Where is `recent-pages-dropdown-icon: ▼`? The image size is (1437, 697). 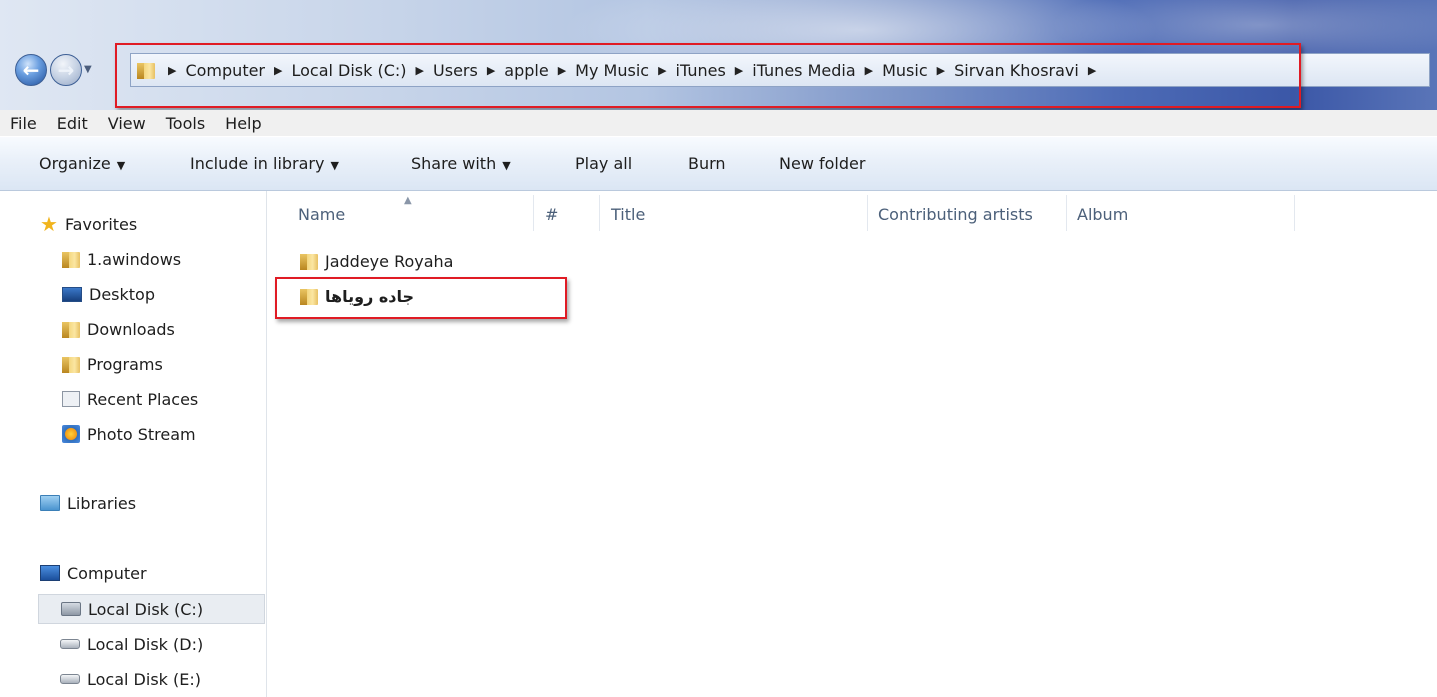
recent-pages-dropdown-icon: ▼ is located at coordinates (88, 69).